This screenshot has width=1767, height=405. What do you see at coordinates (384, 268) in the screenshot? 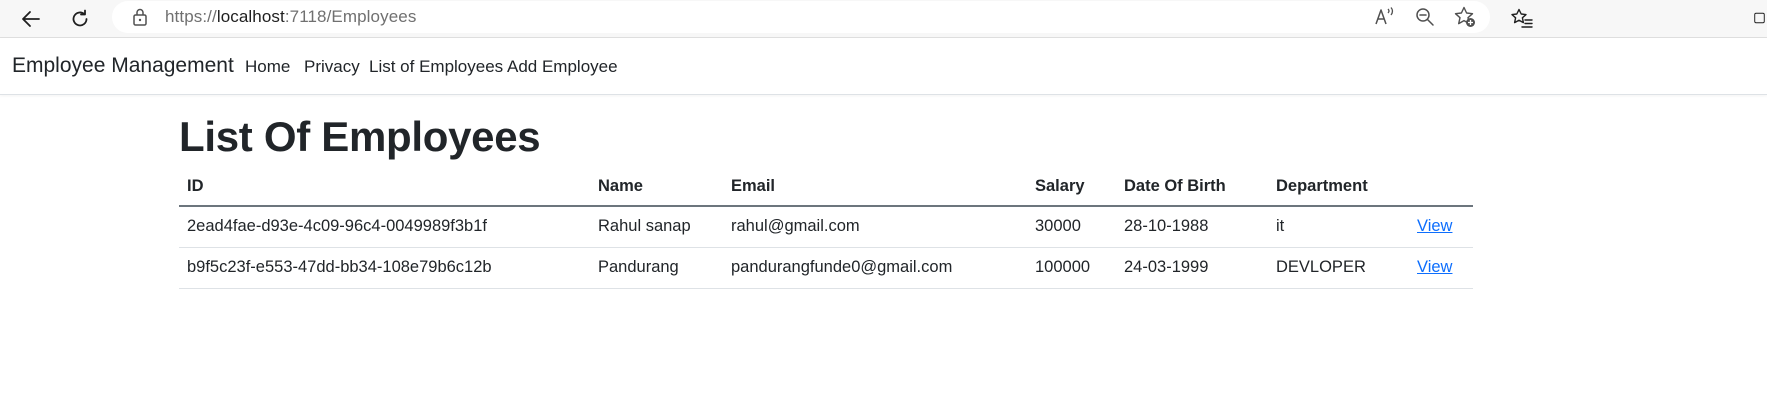
I see `cell-id: b9f5c23f-e553-47dd-bb34-108e79b6c12b` at bounding box center [384, 268].